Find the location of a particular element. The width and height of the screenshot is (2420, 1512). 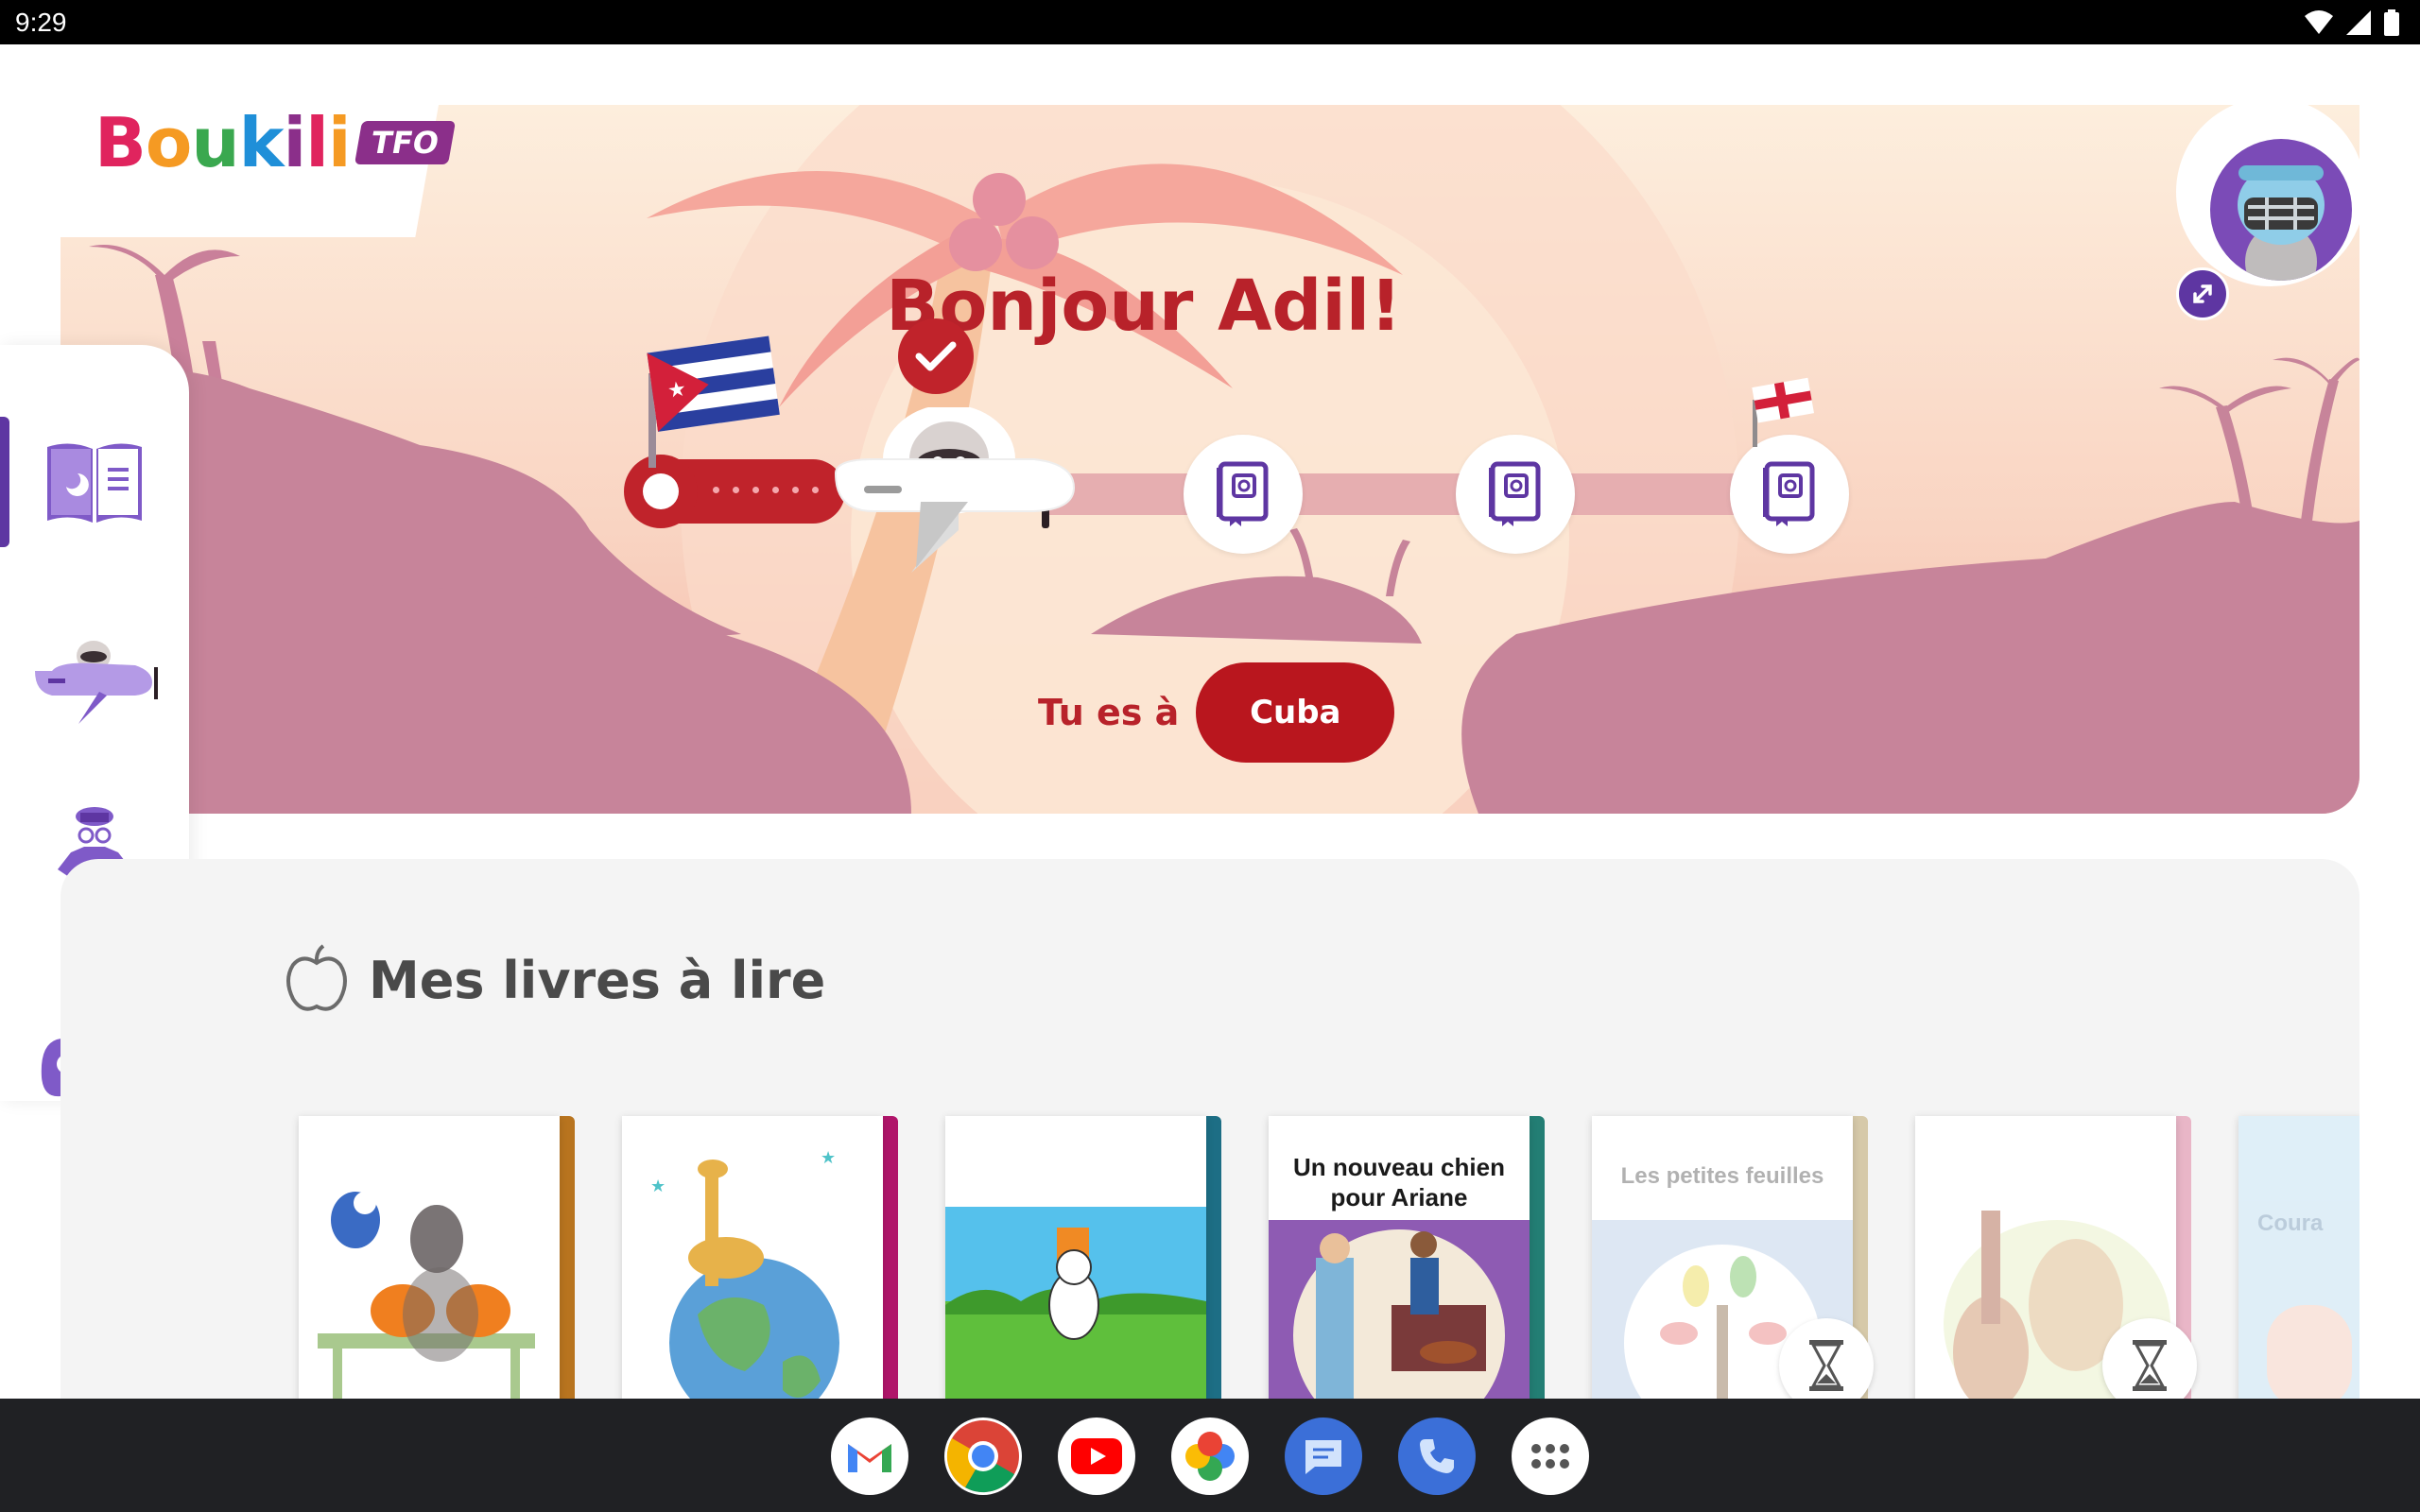

location-label: Tu es à is located at coordinates (1109, 712).